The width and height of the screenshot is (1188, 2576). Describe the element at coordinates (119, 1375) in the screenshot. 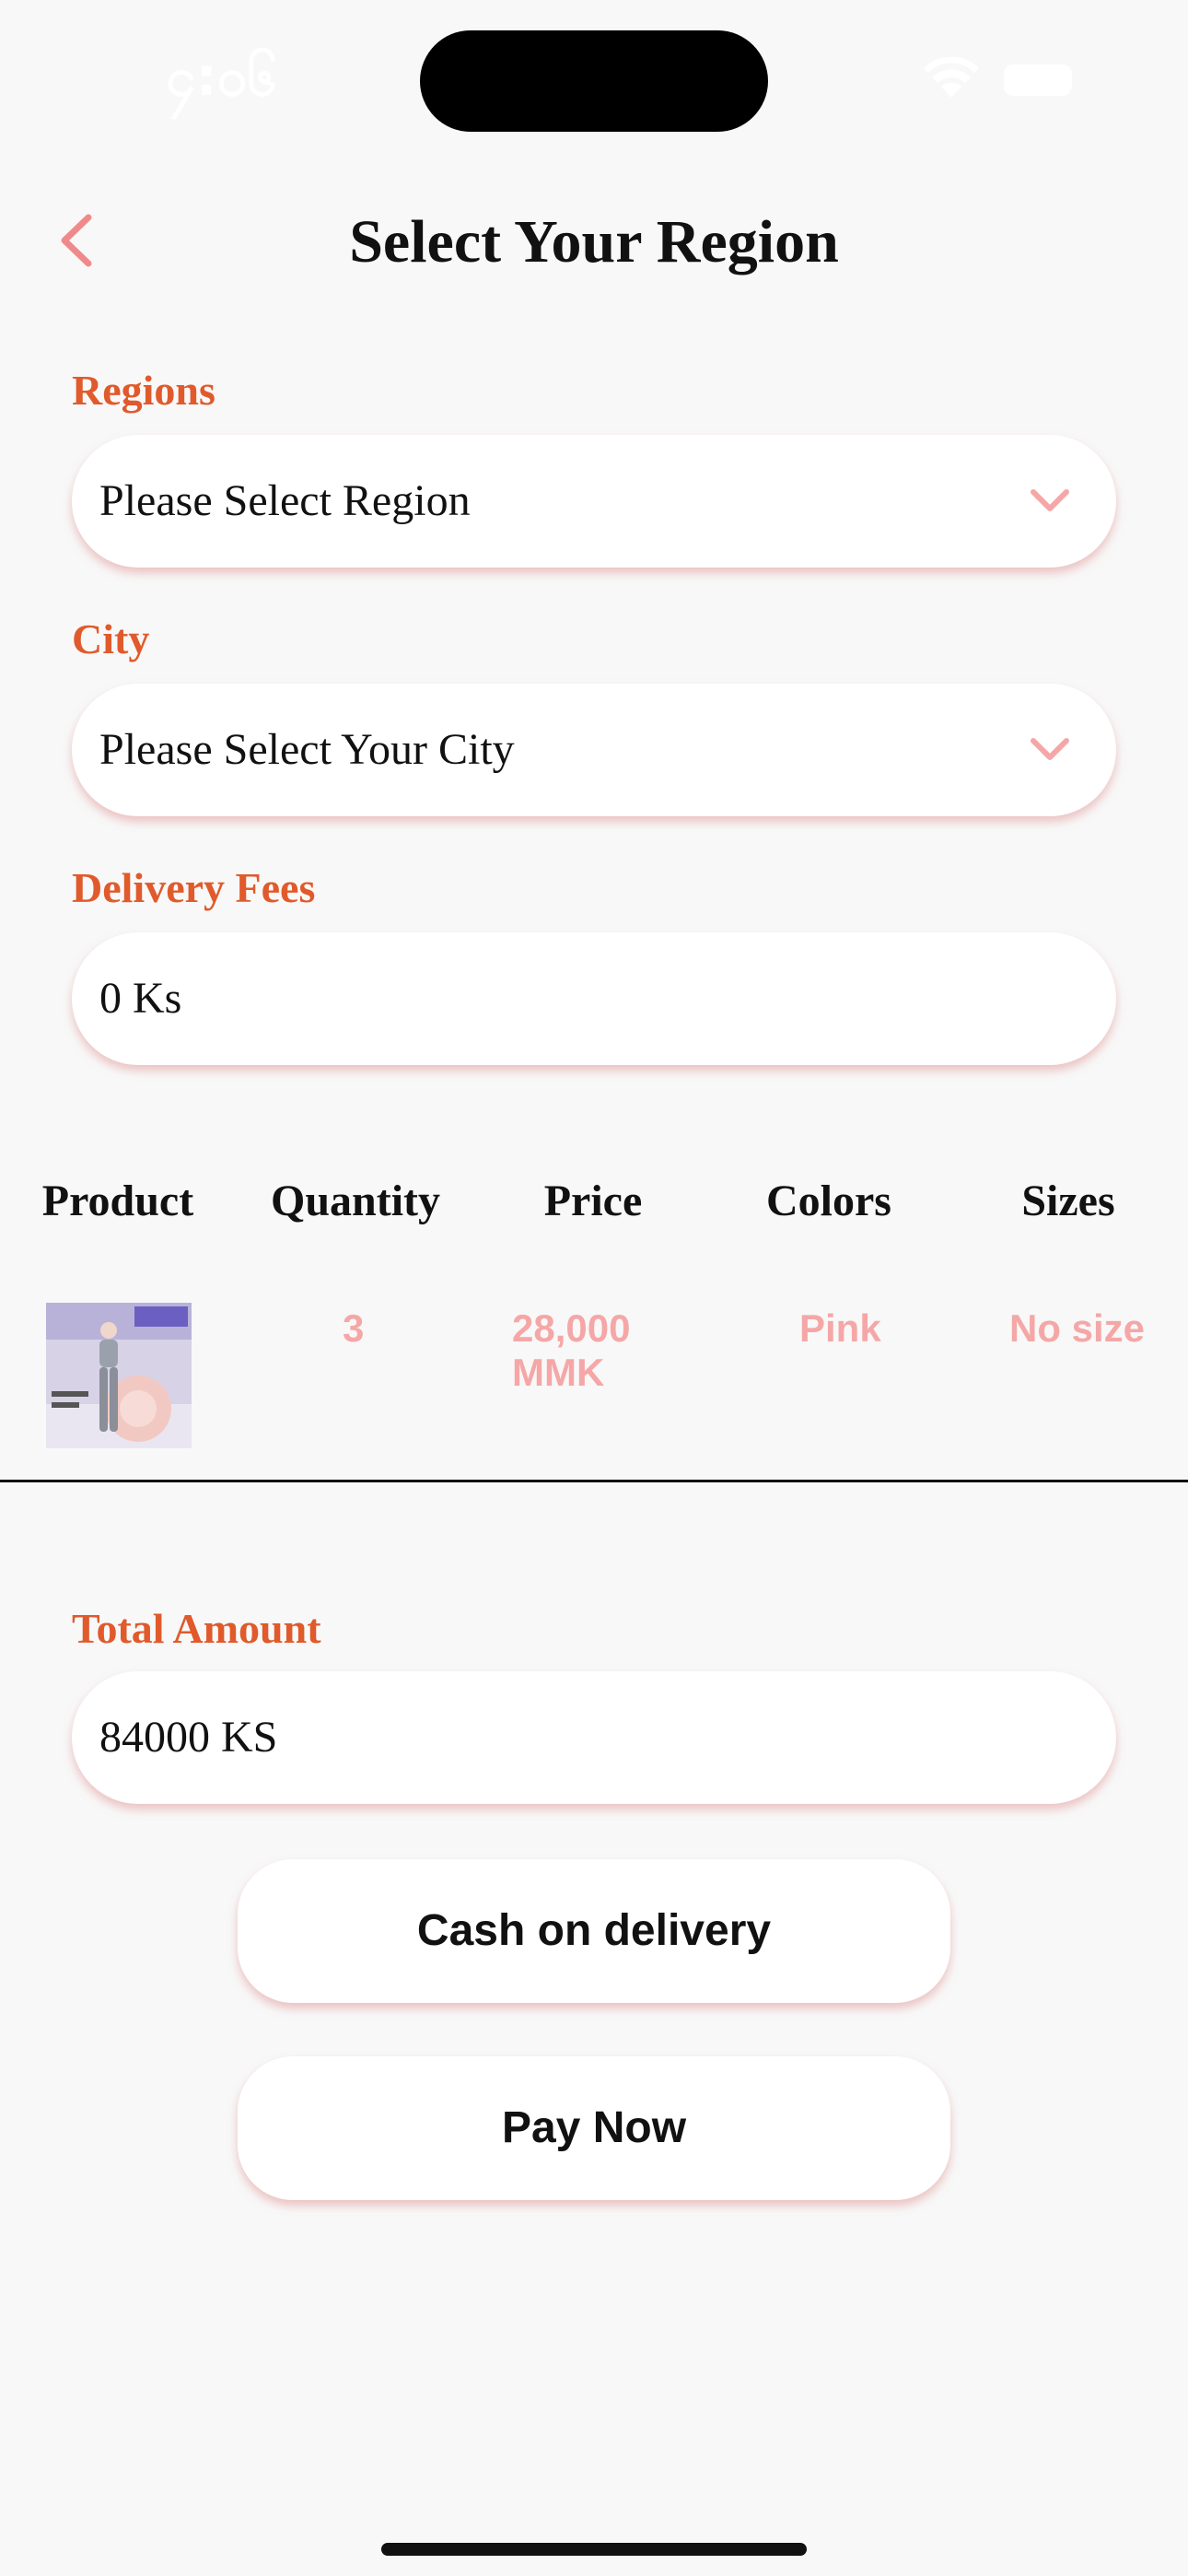

I see `product-thumbnail` at that location.